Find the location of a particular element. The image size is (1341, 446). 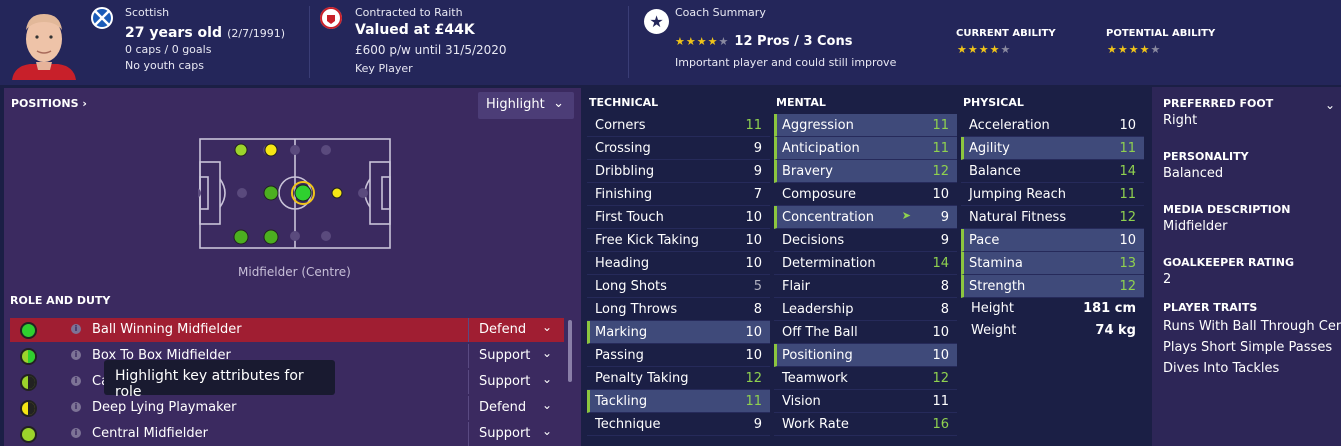

attribute-row: Bravery 12 is located at coordinates (865, 171).